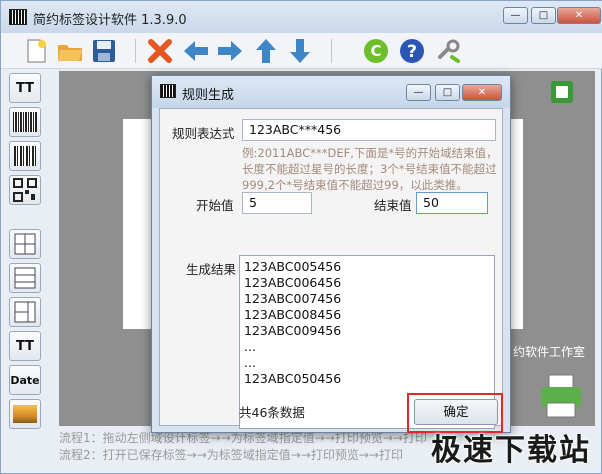 The height and width of the screenshot is (474, 602). What do you see at coordinates (293, 330) in the screenshot?
I see `list-item: 123ABC009456` at bounding box center [293, 330].